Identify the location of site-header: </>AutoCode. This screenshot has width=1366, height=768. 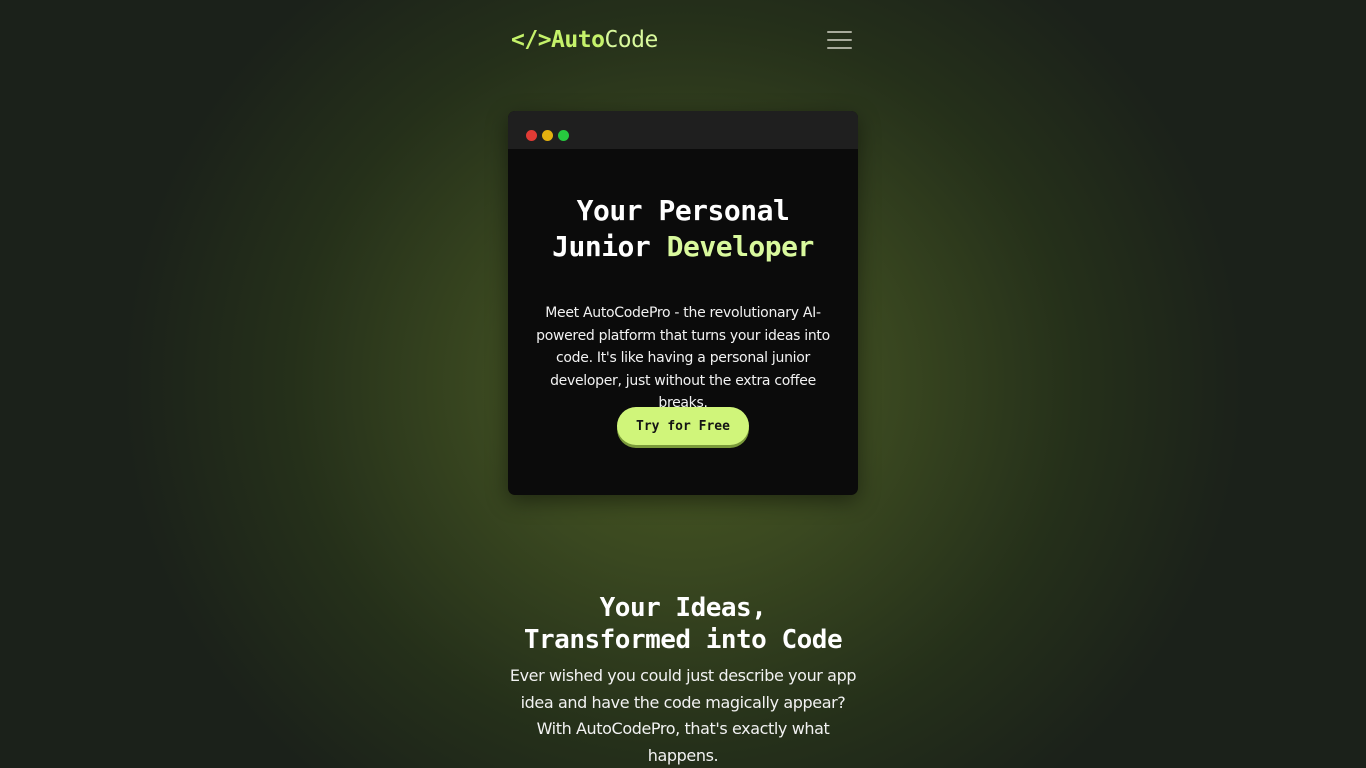
(683, 41).